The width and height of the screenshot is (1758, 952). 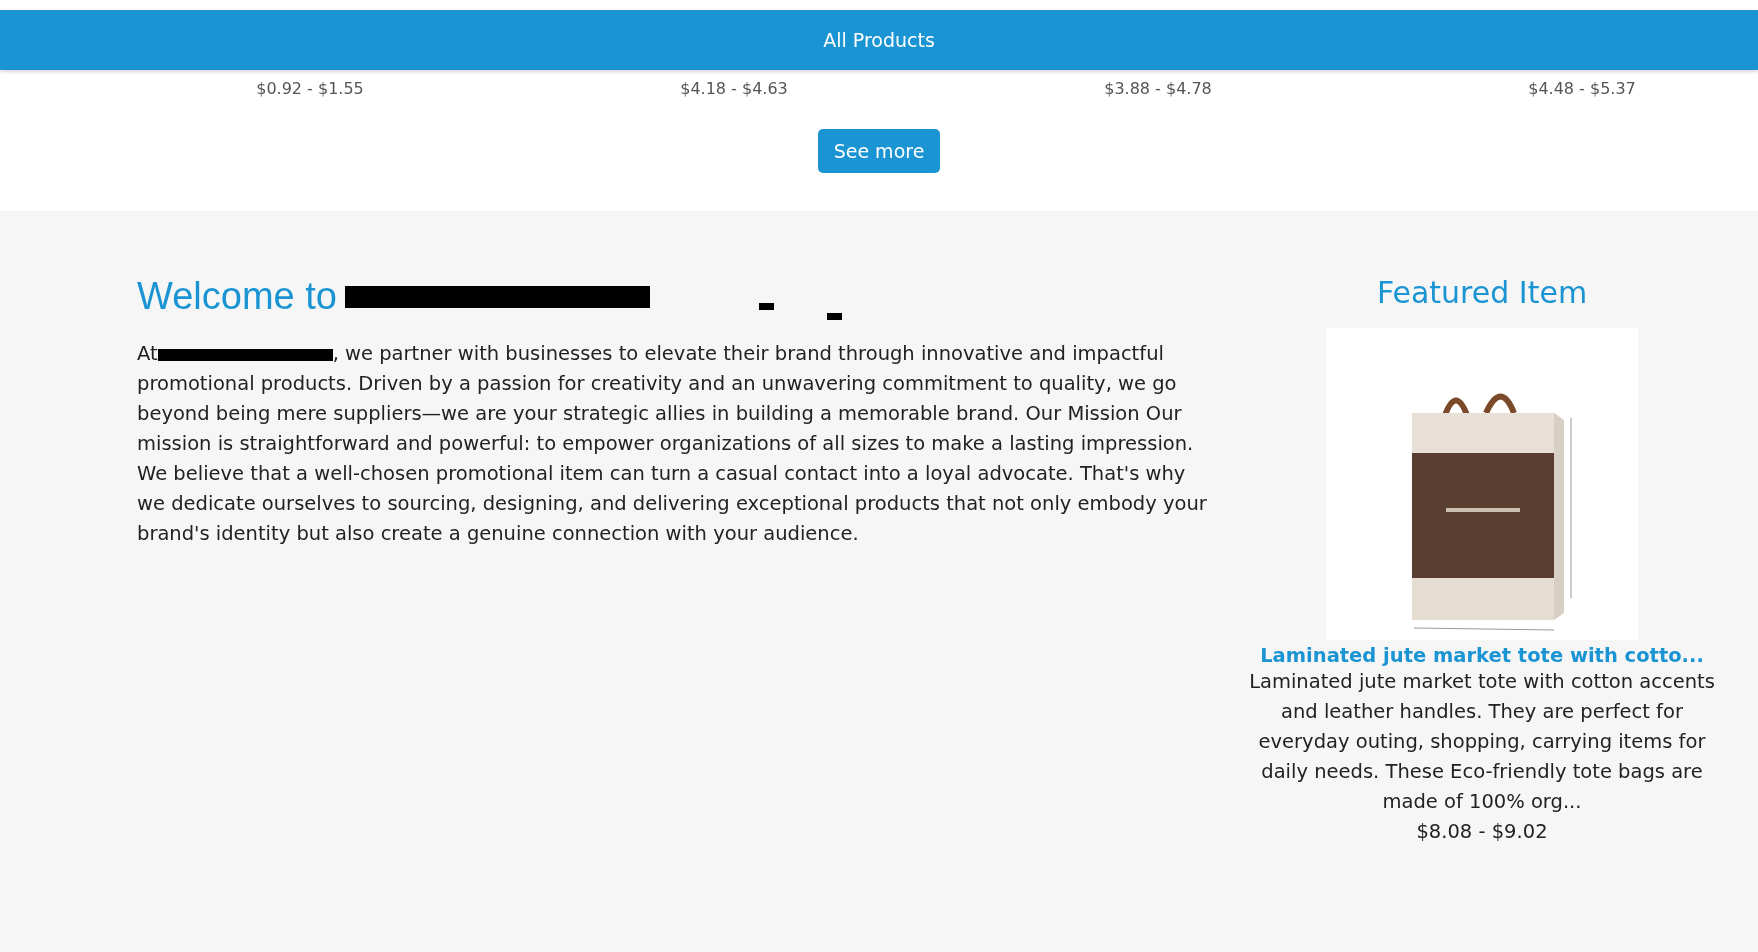 What do you see at coordinates (879, 40) in the screenshot?
I see `header-title: All Products` at bounding box center [879, 40].